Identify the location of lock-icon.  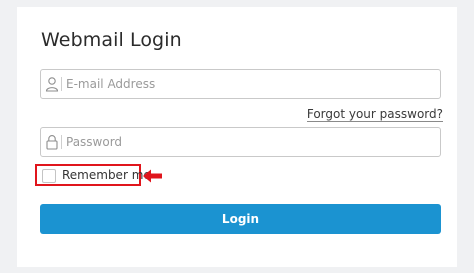
(52, 142).